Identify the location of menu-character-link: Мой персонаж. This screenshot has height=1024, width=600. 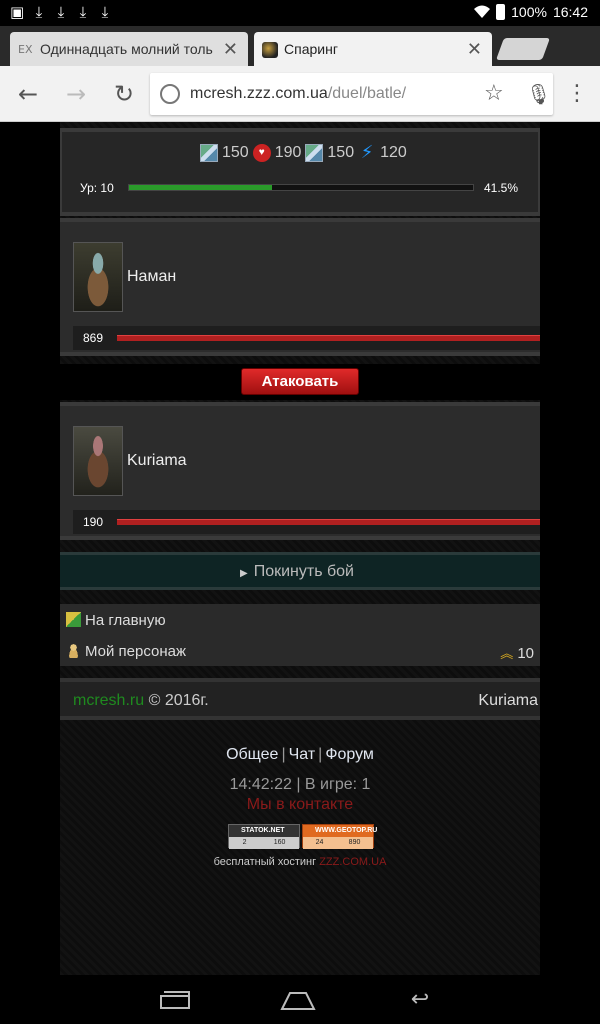
(126, 651).